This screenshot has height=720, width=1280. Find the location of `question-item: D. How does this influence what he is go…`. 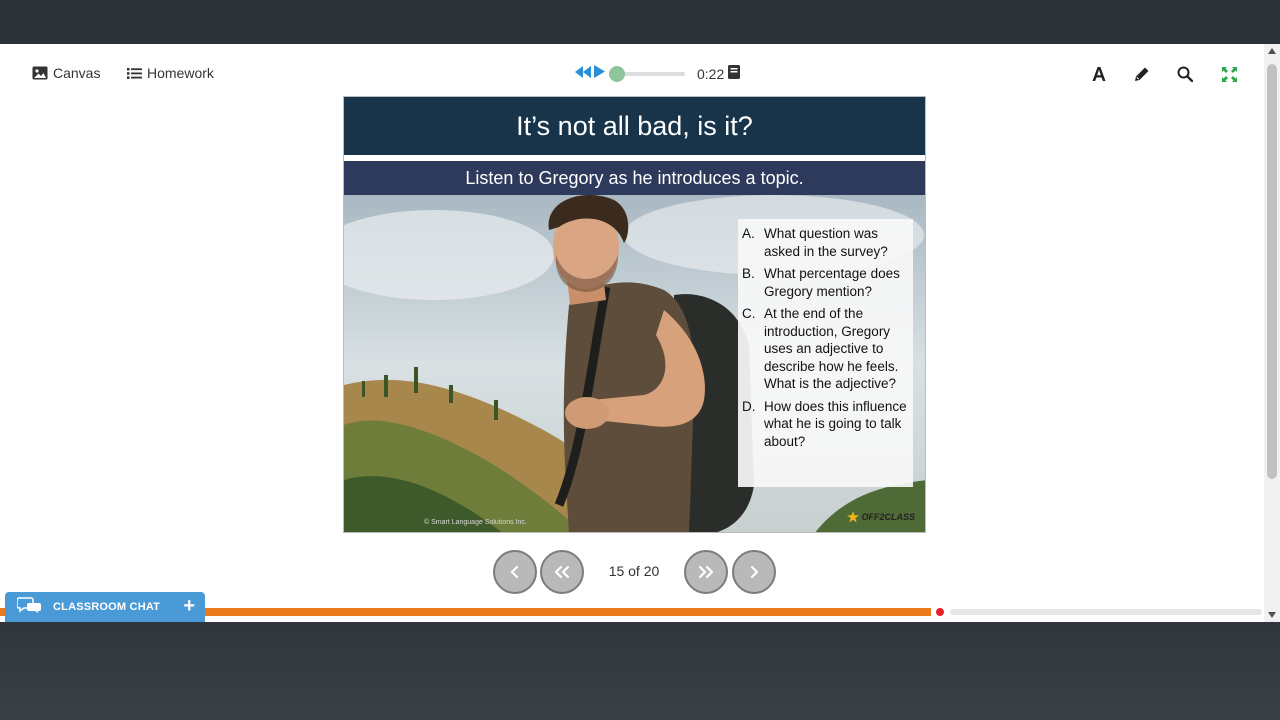

question-item: D. How does this influence what he is go… is located at coordinates (824, 424).